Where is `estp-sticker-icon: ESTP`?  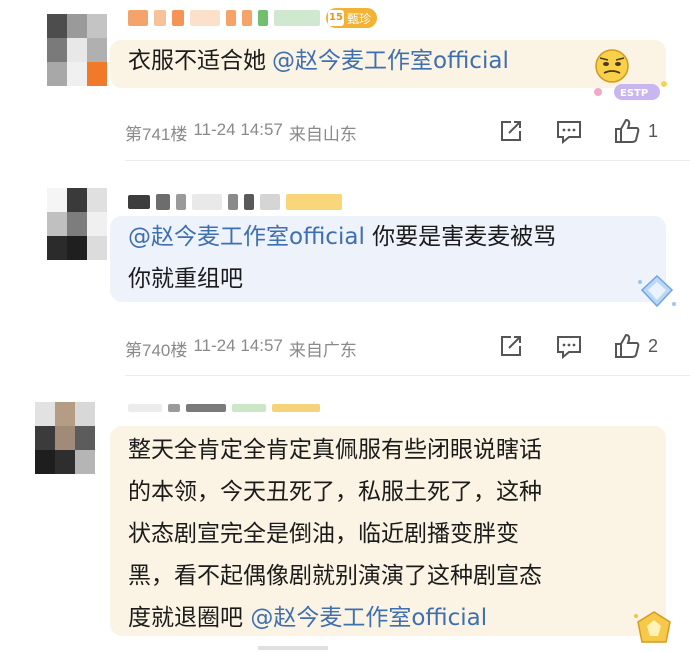 estp-sticker-icon: ESTP is located at coordinates (629, 76).